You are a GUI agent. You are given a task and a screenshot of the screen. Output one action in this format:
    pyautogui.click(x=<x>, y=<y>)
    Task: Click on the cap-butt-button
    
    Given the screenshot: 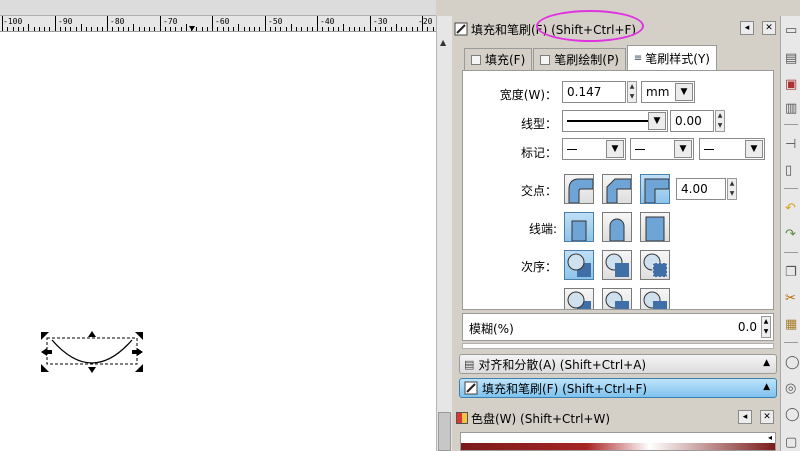 What is the action you would take?
    pyautogui.click(x=579, y=227)
    